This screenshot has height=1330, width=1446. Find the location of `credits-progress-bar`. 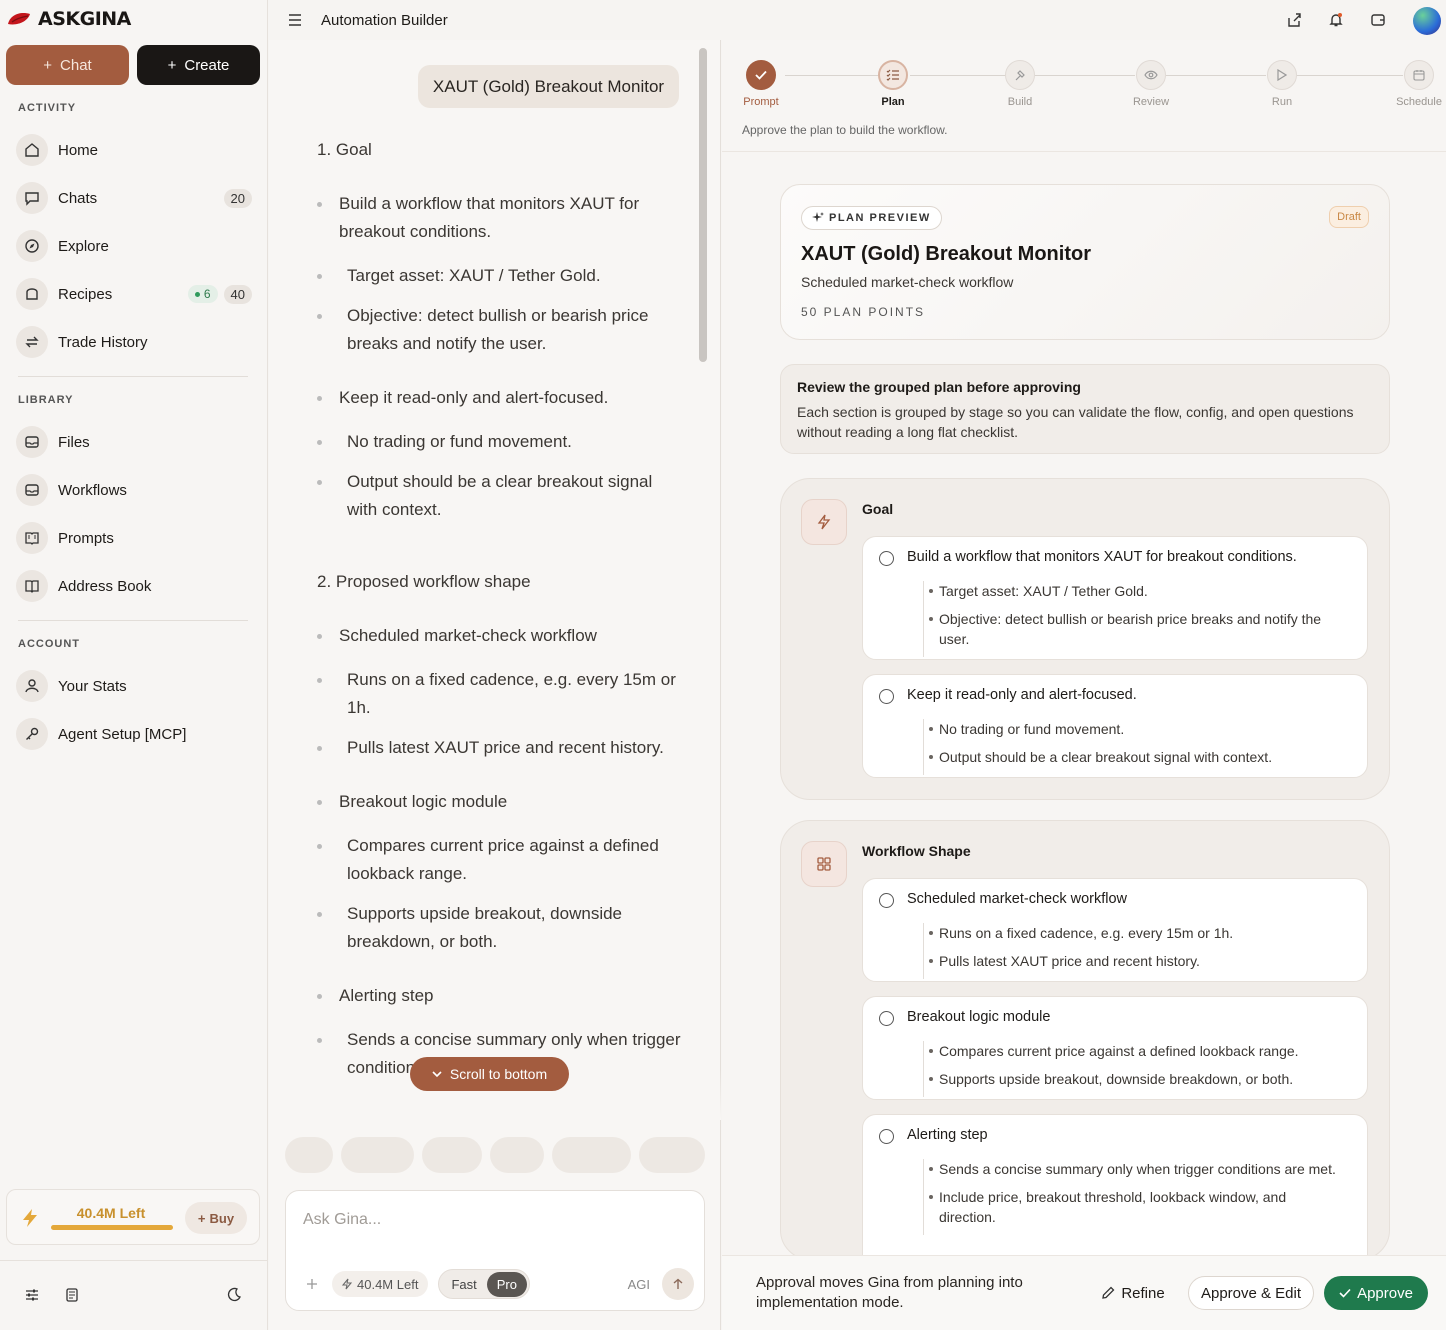

credits-progress-bar is located at coordinates (112, 1227).